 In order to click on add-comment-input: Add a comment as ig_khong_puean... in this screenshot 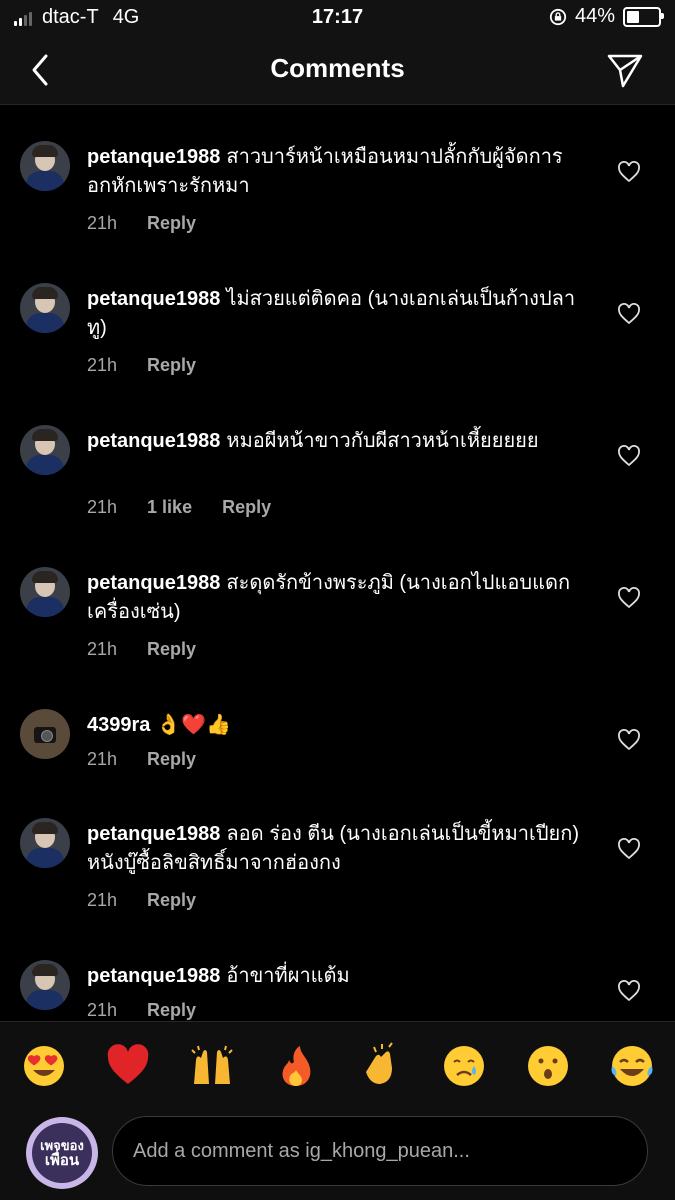, I will do `click(380, 1151)`.